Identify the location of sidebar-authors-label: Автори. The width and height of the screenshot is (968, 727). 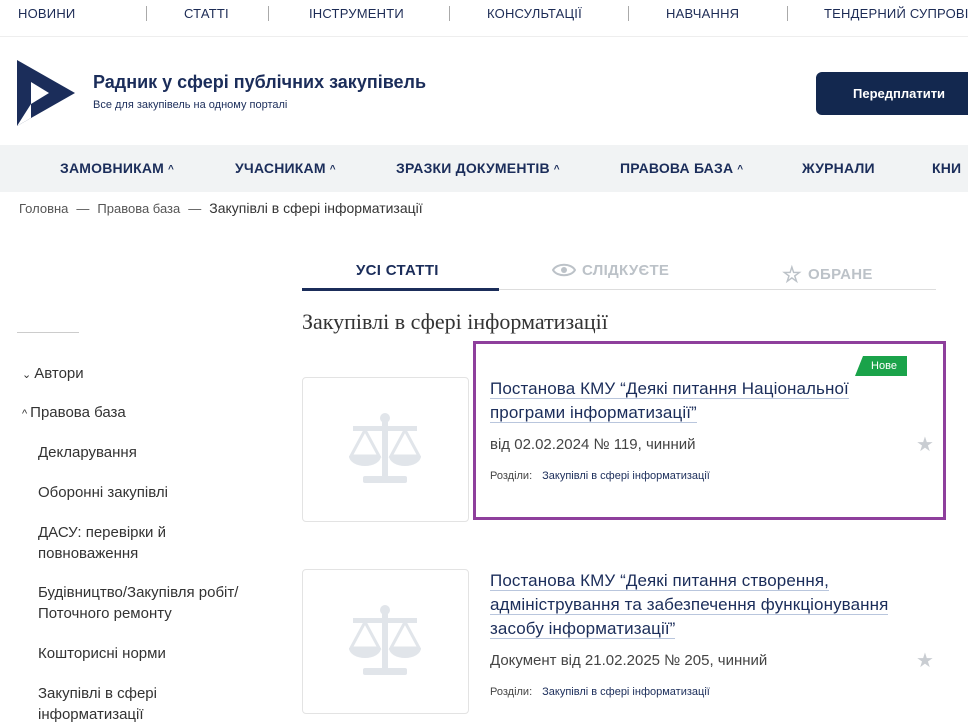
(59, 373).